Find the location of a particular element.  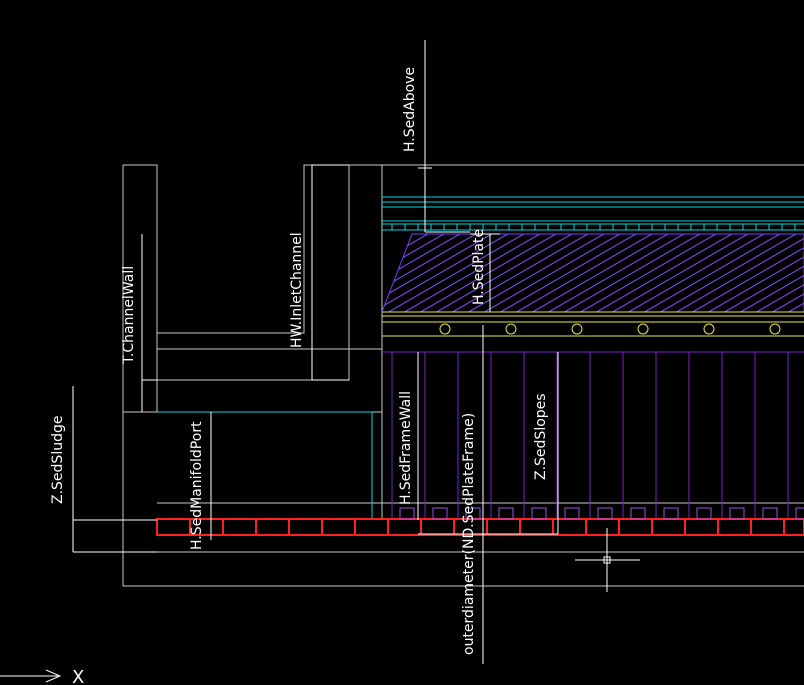

label-t-channel-wall: T.ChannelWall is located at coordinates (129, 315).